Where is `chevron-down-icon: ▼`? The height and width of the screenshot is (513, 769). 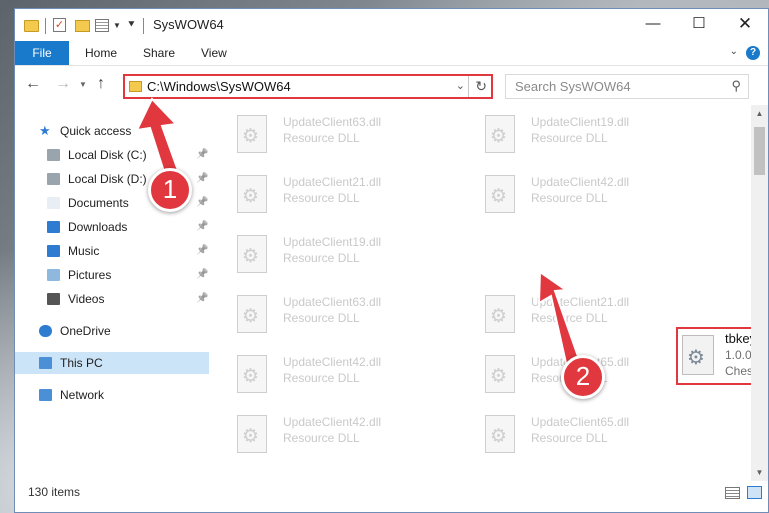
chevron-down-icon: ▼ is located at coordinates (117, 29).